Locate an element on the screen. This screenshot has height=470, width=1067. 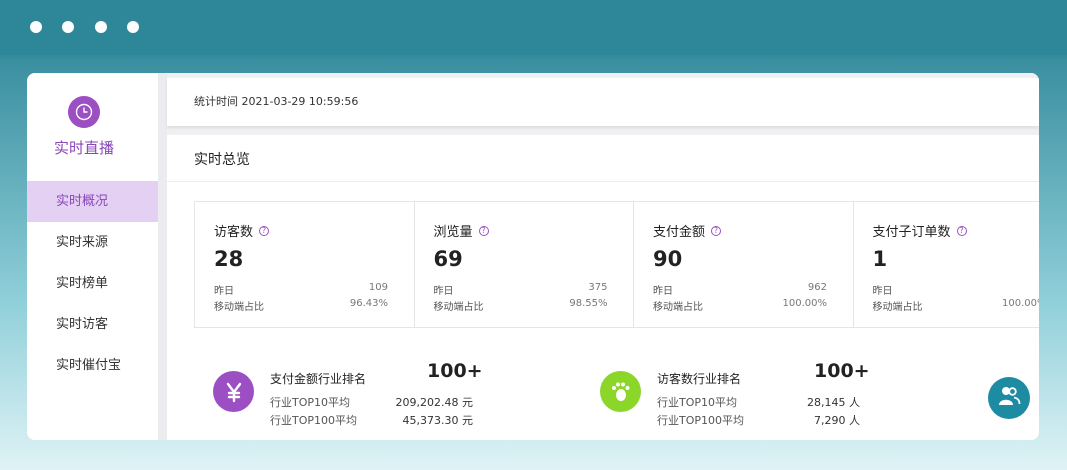
footprint-icon is located at coordinates (620, 391).